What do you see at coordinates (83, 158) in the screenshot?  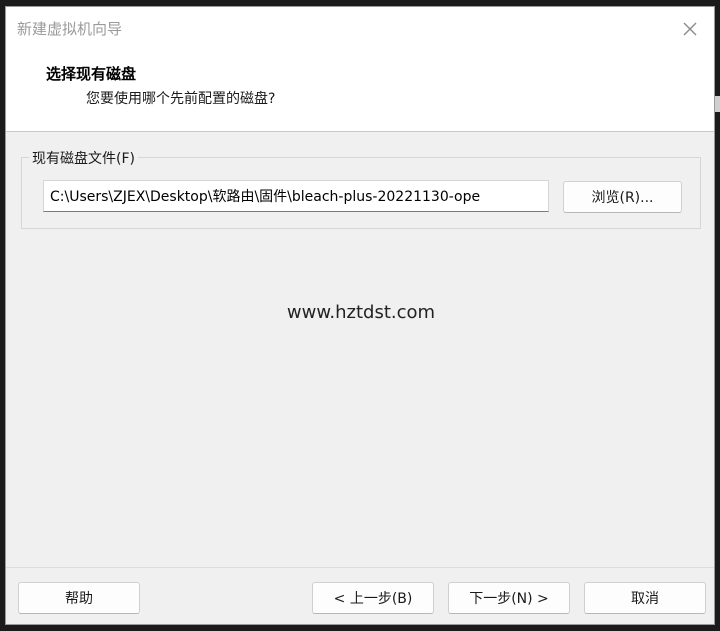 I see `existing-disk-label: 现有磁盘文件(F)` at bounding box center [83, 158].